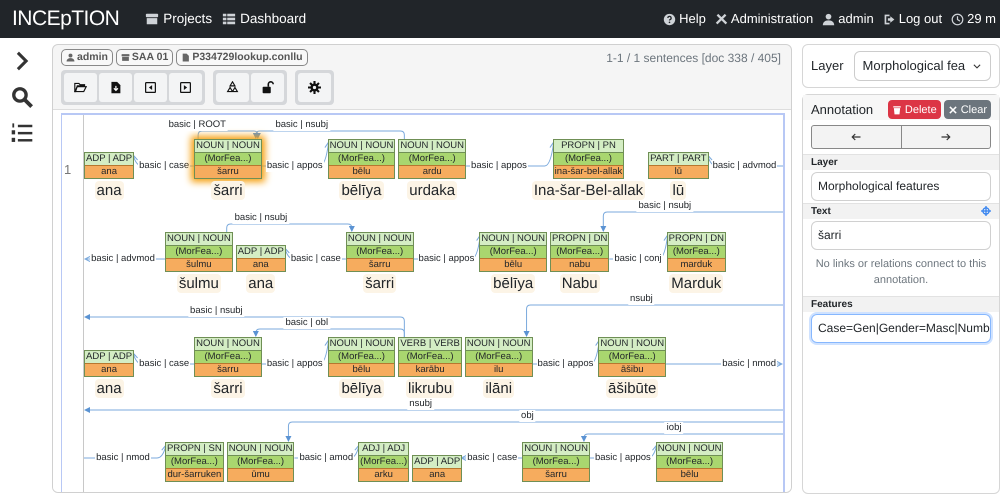  I want to click on annotation-stack: NOUN | NOUN (MorFea...) šulmu, so click(199, 252).